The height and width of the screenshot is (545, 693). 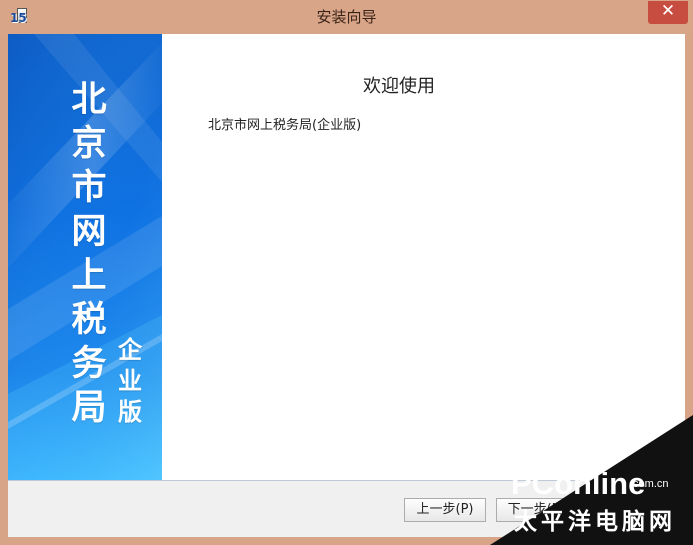 I want to click on watermark-domain: .com.cn, so click(x=649, y=484).